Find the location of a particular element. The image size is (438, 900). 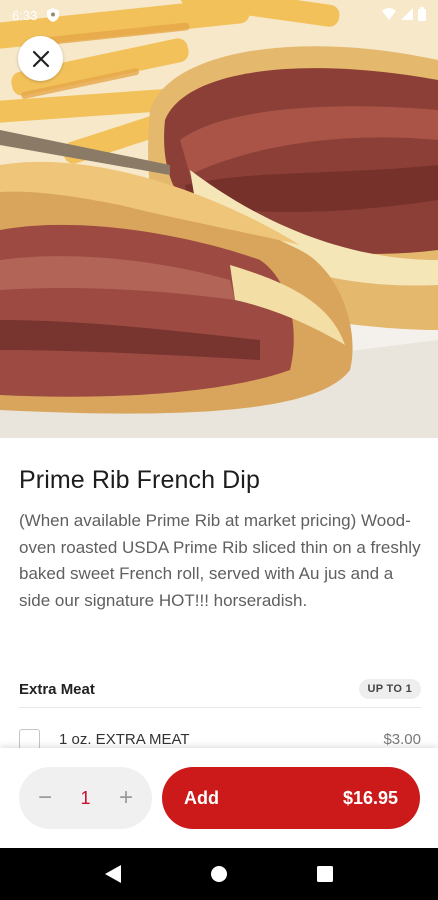

add-button-price: $16.95 is located at coordinates (370, 797).